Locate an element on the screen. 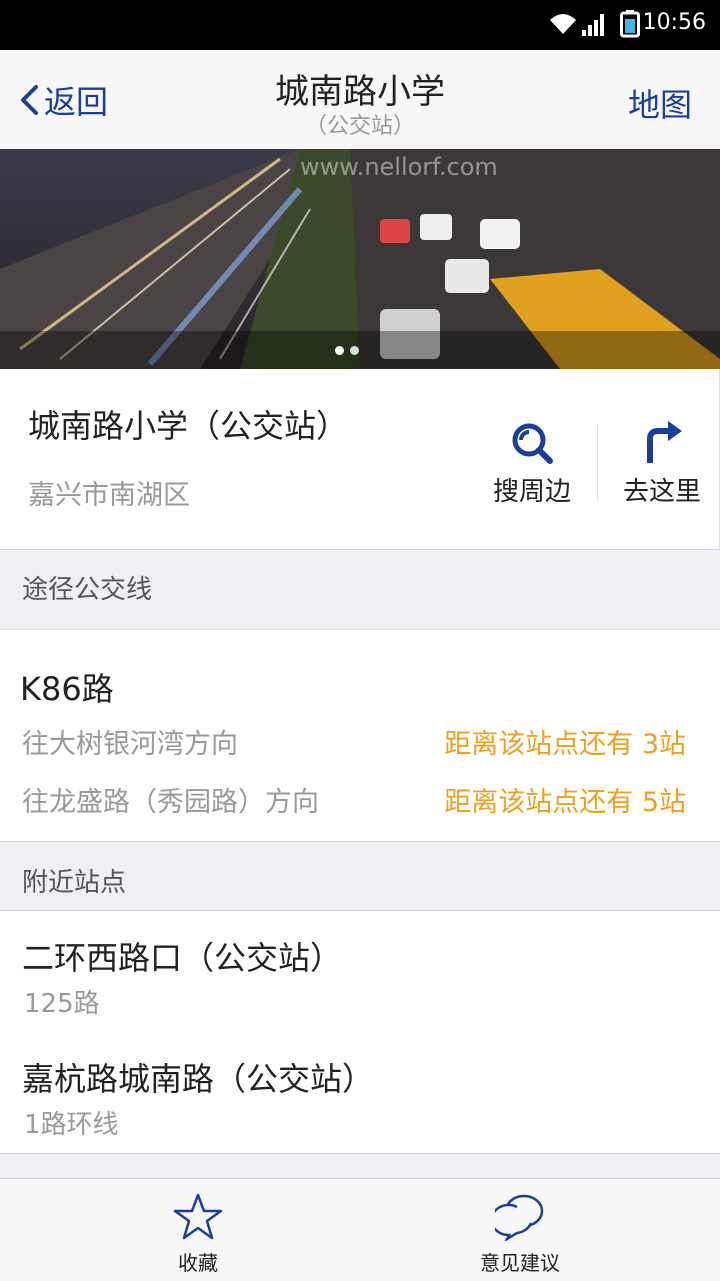 This screenshot has width=720, height=1281. go-here-button: 去这里 is located at coordinates (661, 464).